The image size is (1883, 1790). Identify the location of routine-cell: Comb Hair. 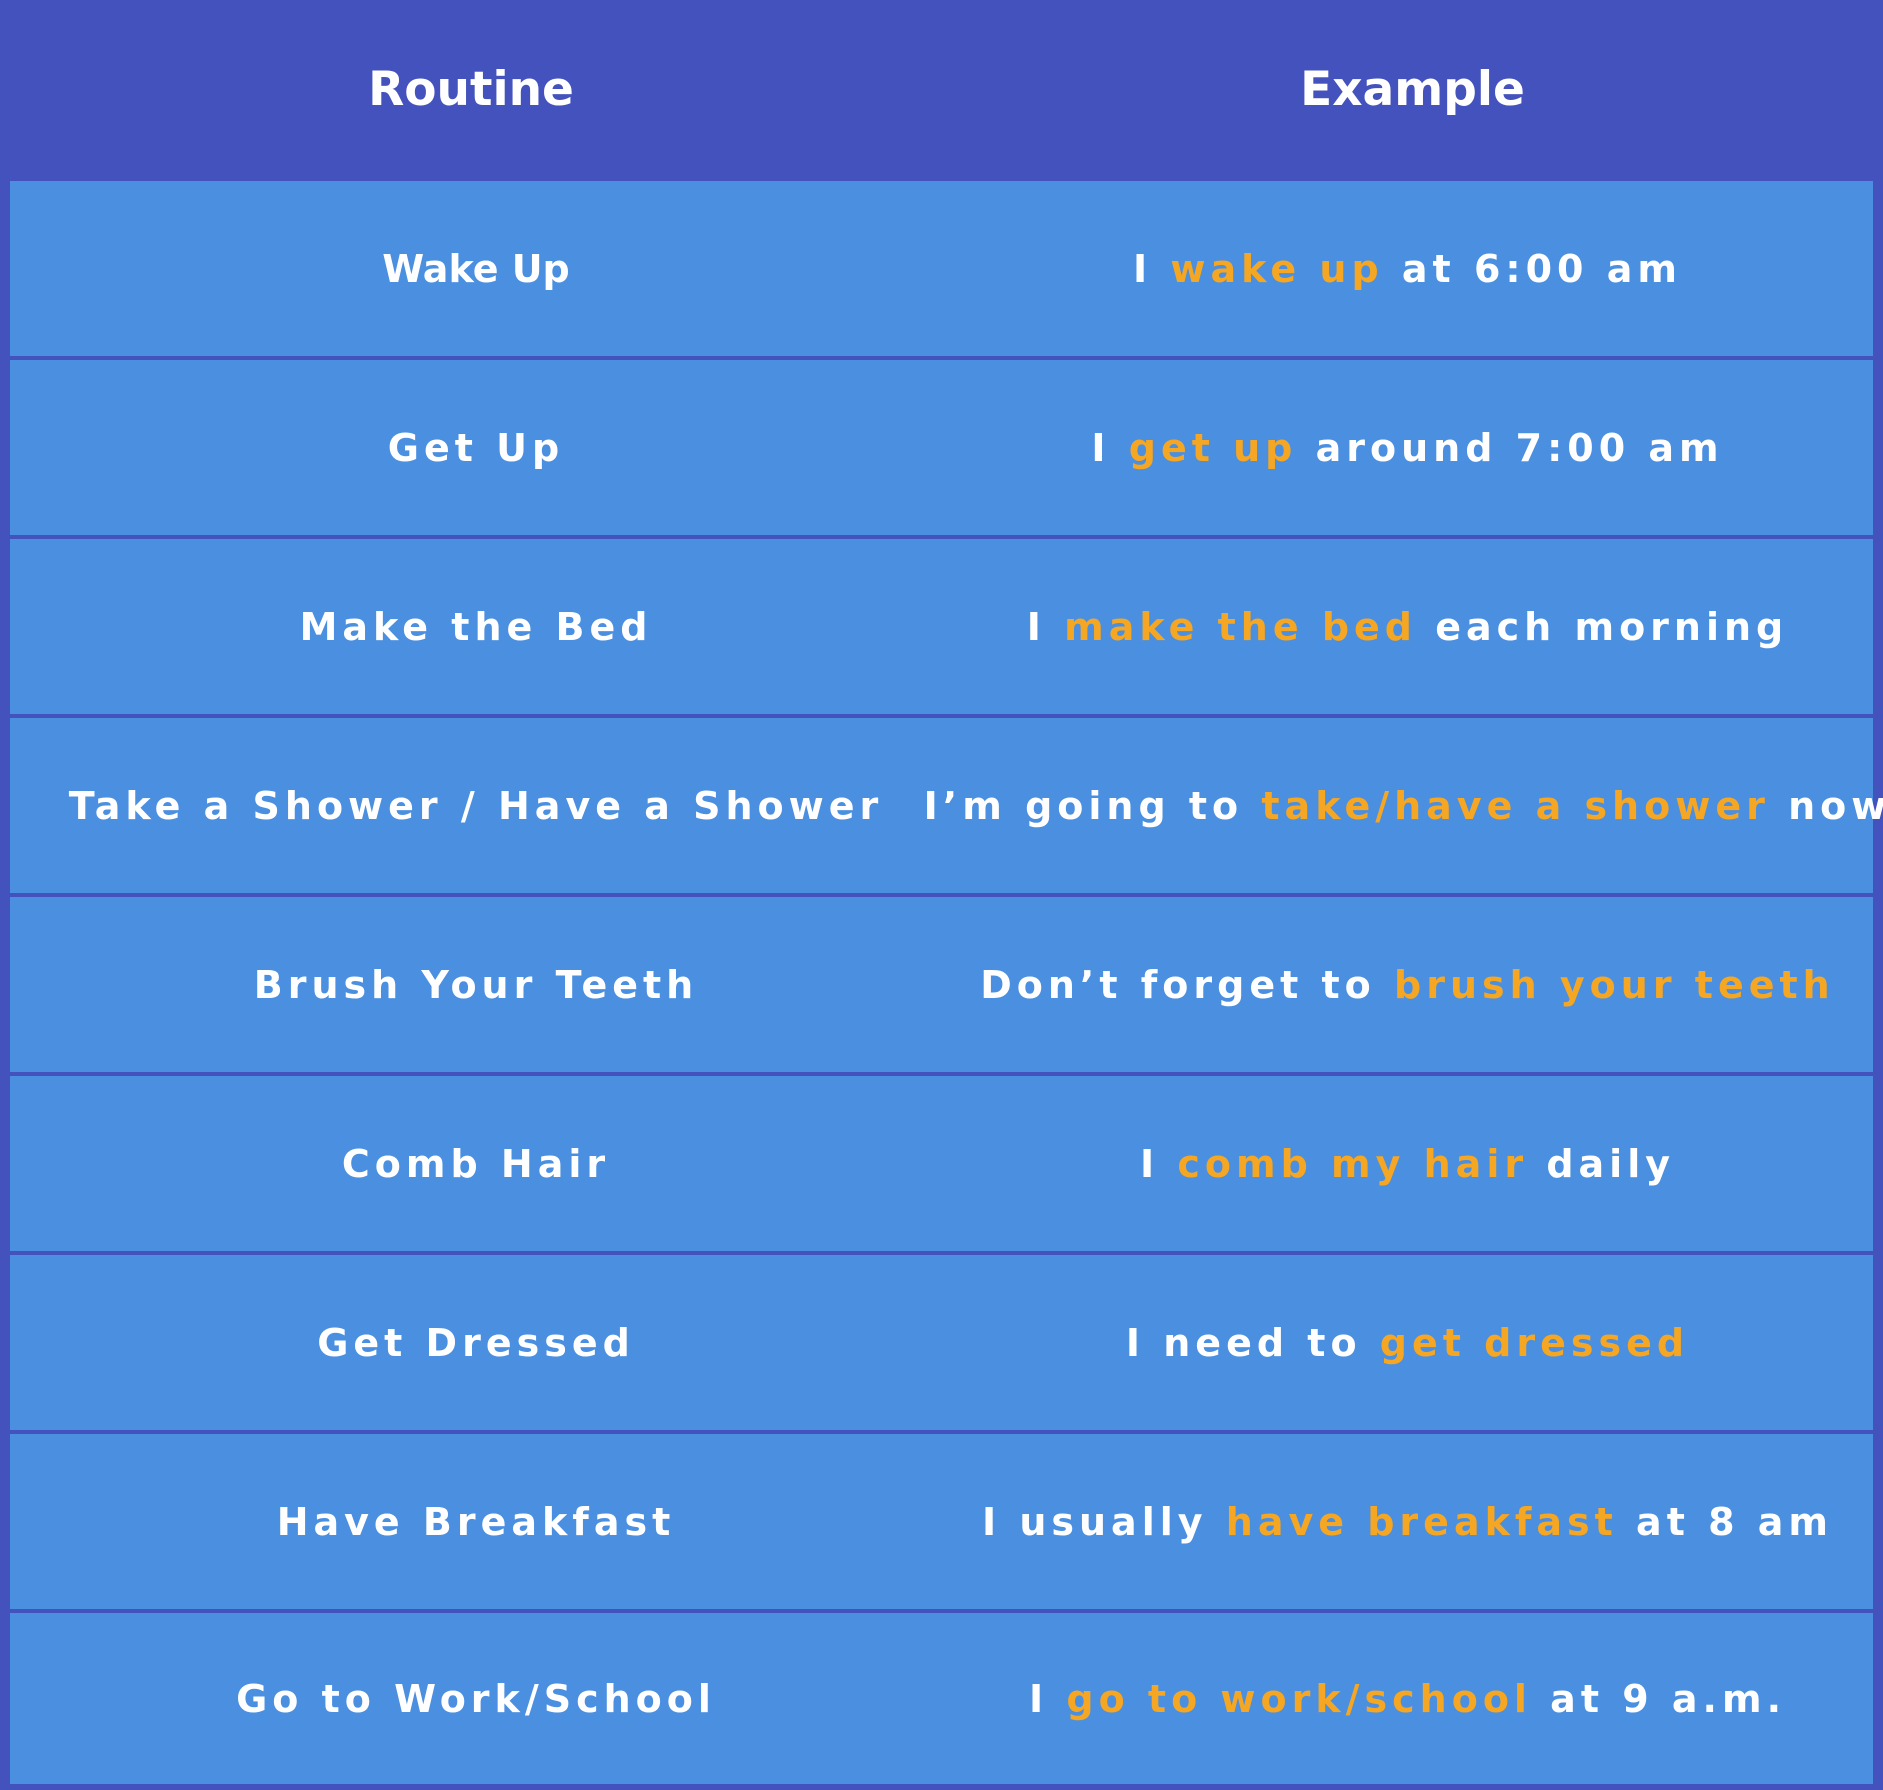
(476, 1163).